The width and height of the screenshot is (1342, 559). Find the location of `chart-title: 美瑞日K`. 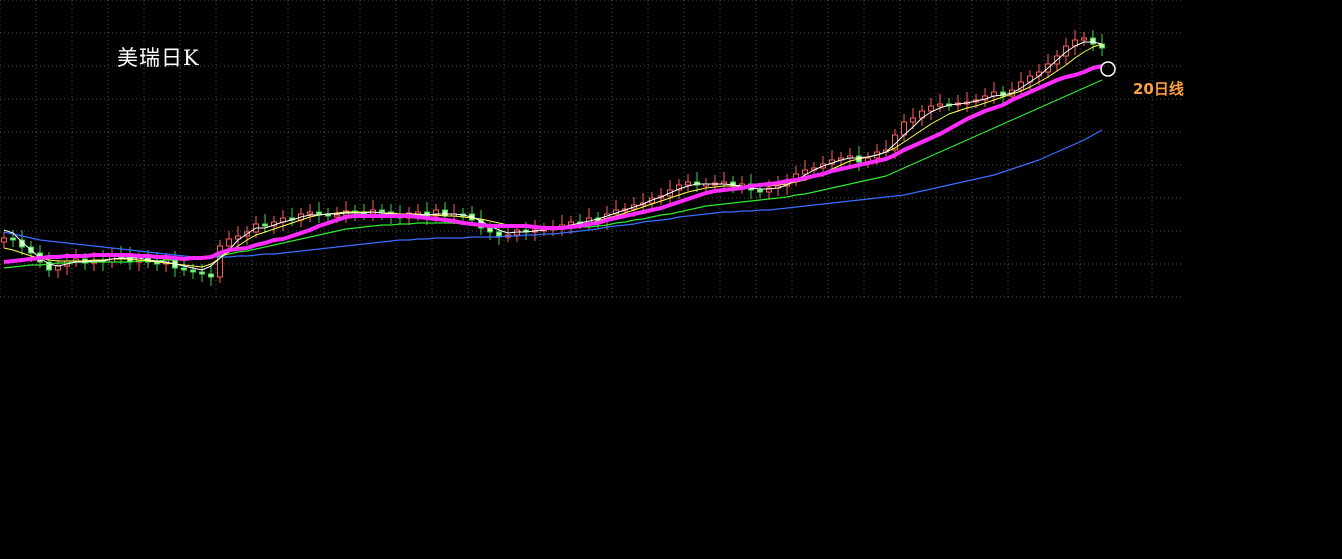

chart-title: 美瑞日K is located at coordinates (158, 58).